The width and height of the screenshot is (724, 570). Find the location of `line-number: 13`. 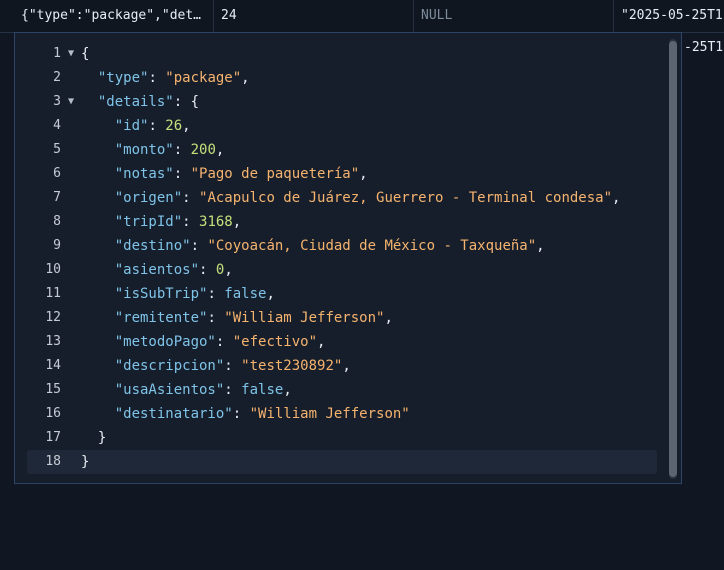

line-number: 13 is located at coordinates (53, 341).